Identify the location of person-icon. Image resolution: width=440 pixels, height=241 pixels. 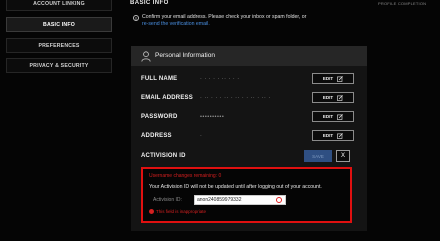
(146, 56).